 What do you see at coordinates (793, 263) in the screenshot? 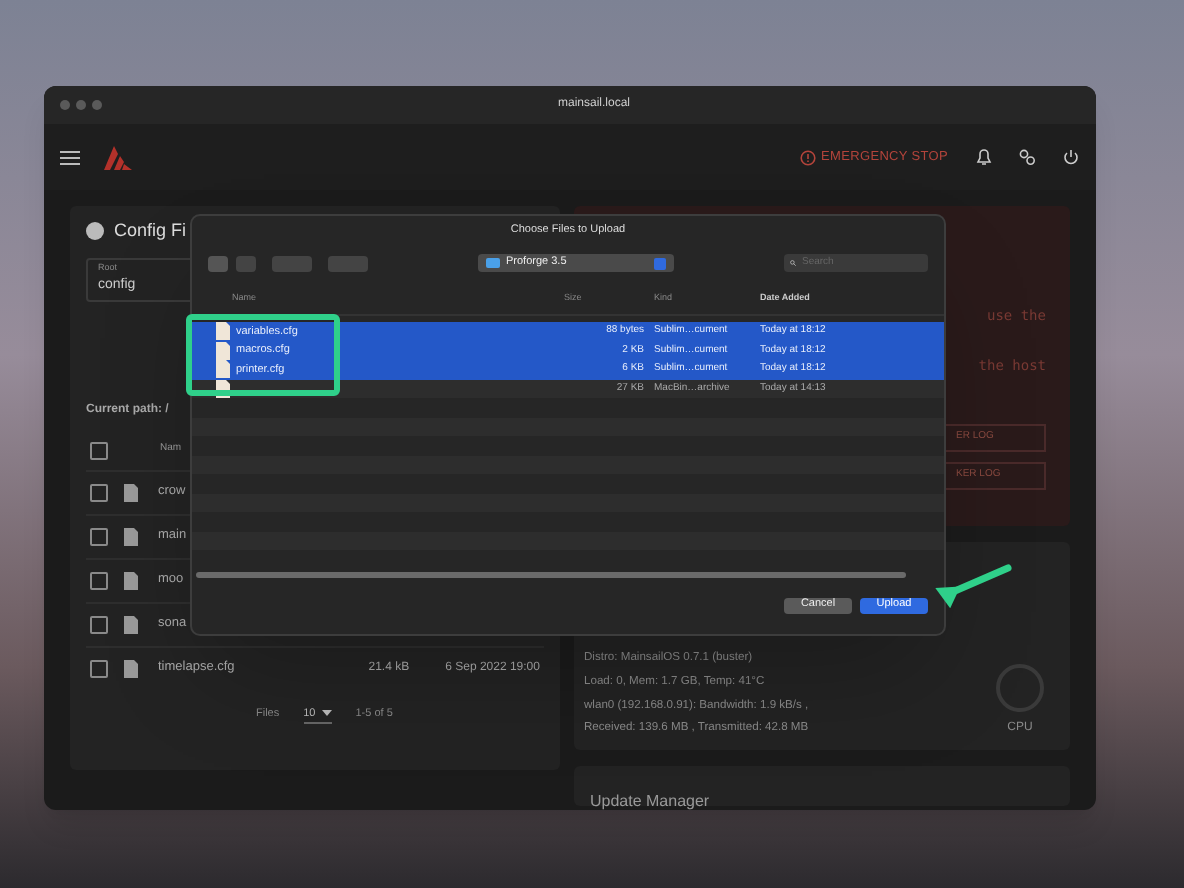
I see `search-icon` at bounding box center [793, 263].